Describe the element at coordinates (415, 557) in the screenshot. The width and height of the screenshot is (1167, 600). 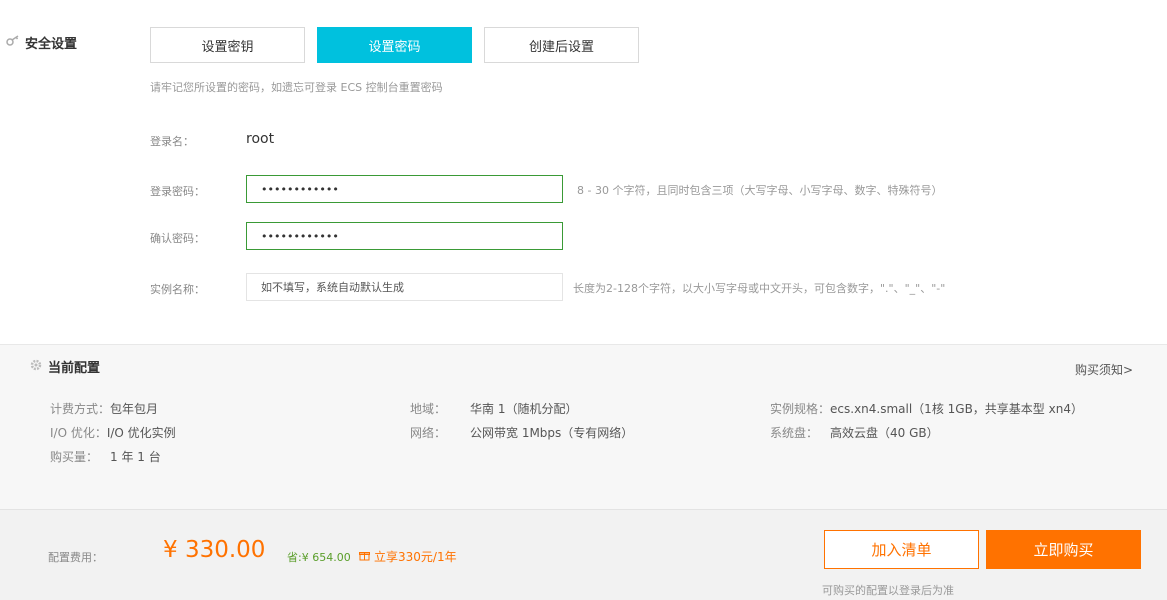
I see `offer-text: 立享330元/1年` at that location.